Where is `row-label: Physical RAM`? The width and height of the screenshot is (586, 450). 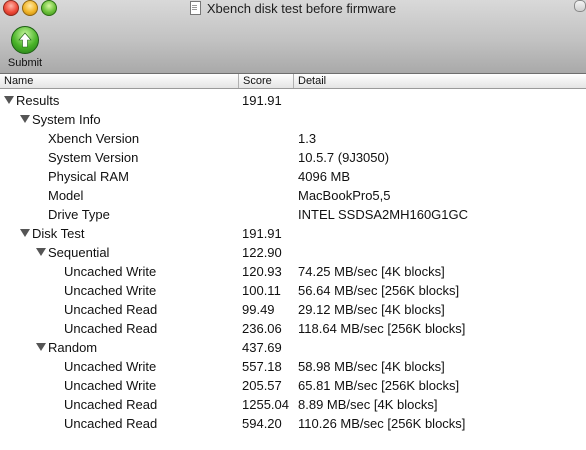 row-label: Physical RAM is located at coordinates (88, 176).